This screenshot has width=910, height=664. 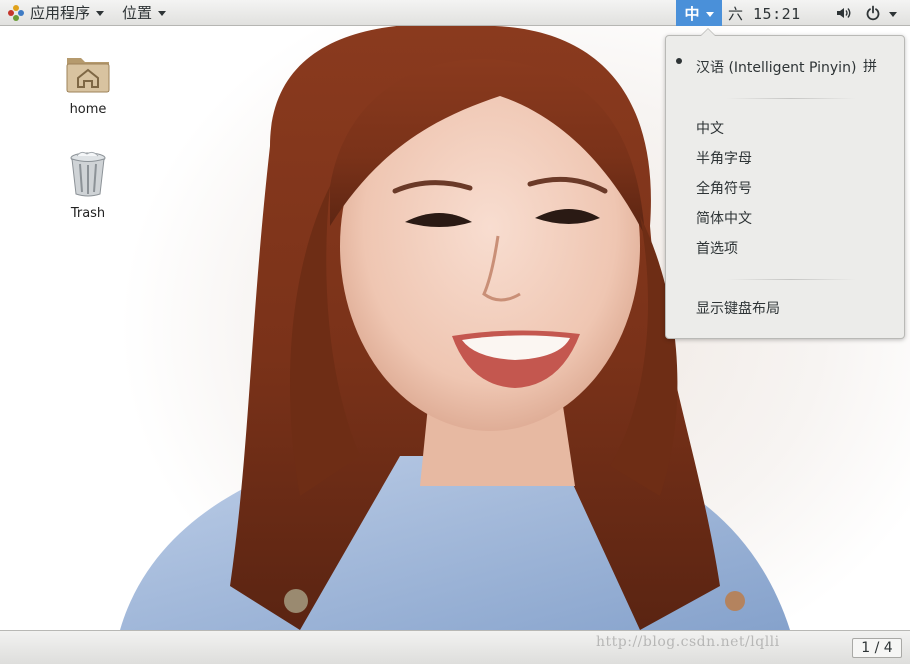 What do you see at coordinates (88, 174) in the screenshot?
I see `trash-icon` at bounding box center [88, 174].